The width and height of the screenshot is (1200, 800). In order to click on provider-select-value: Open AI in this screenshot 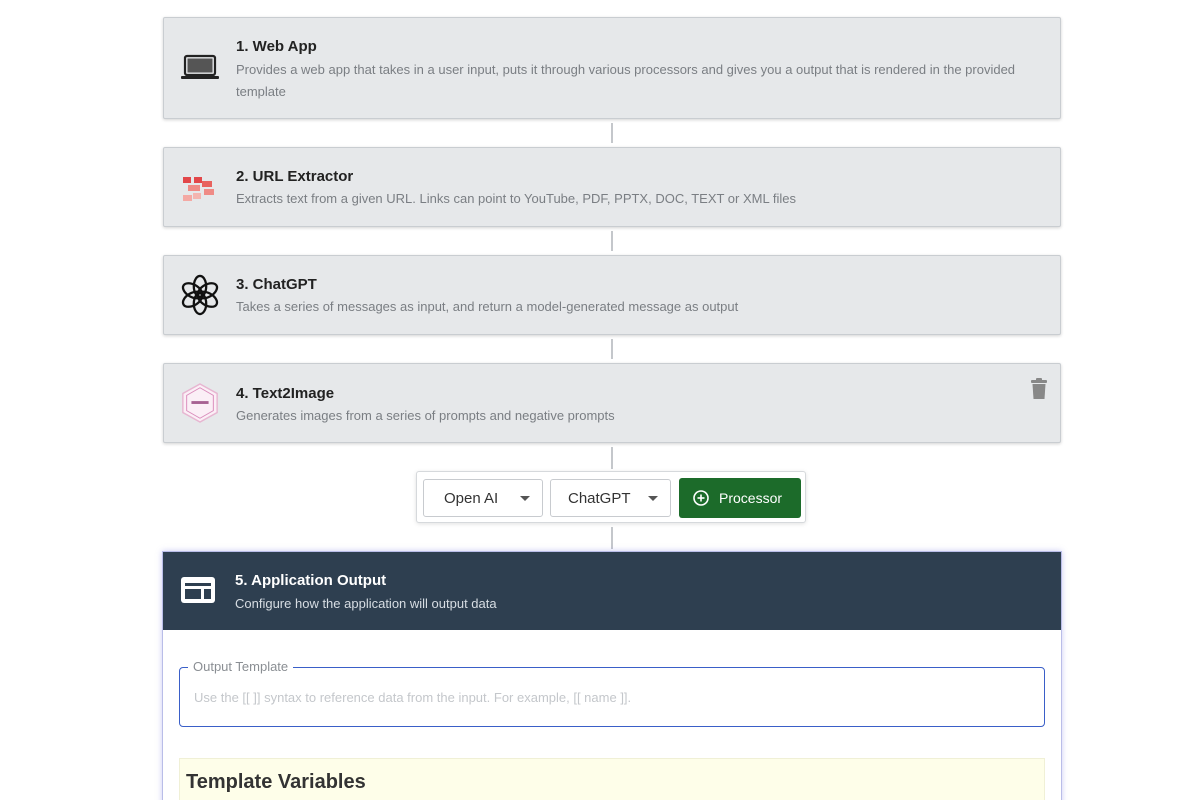, I will do `click(471, 498)`.